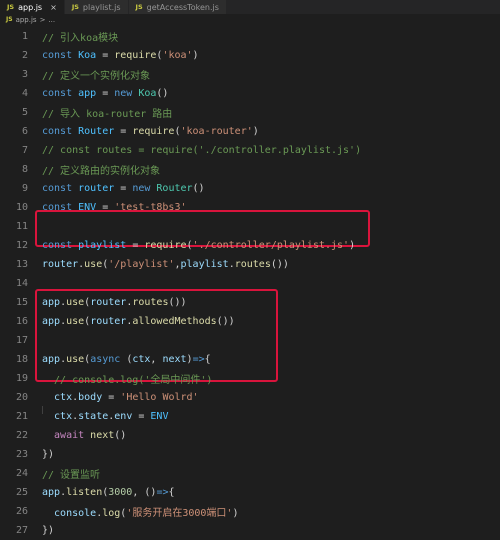  Describe the element at coordinates (93, 264) in the screenshot. I see `code-token: use` at that location.